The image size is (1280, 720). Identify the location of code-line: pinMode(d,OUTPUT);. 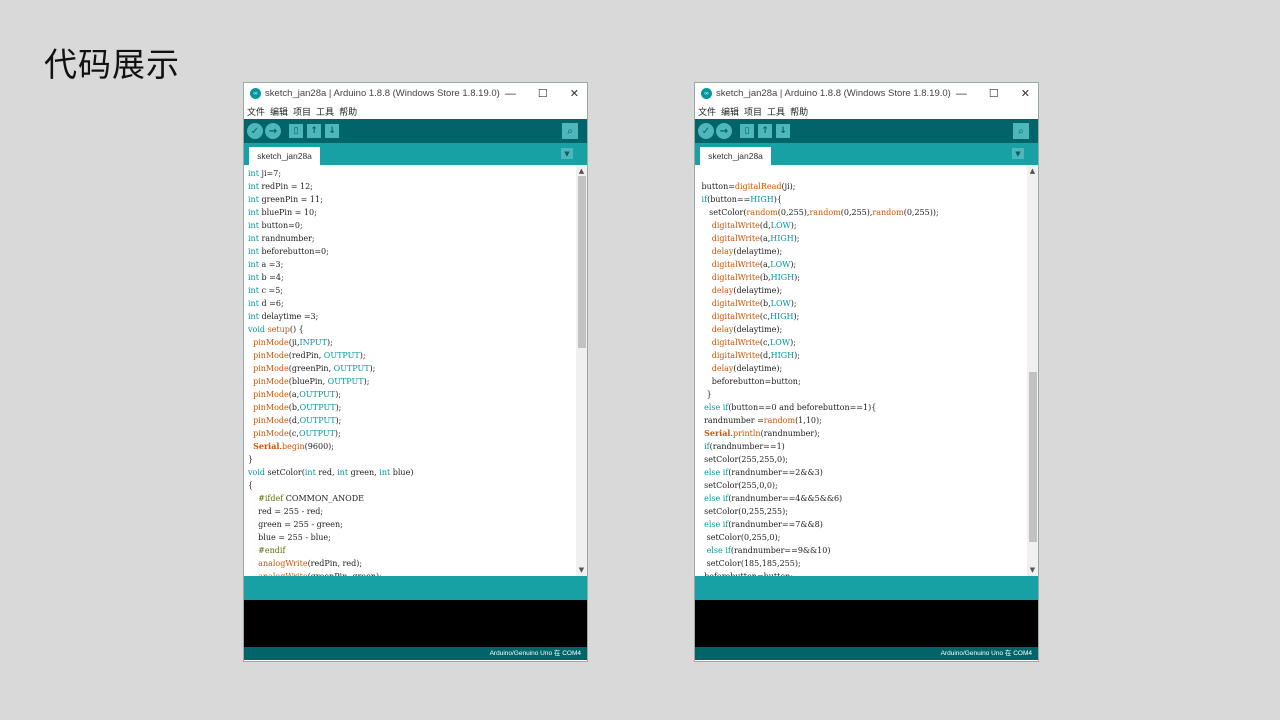
(297, 420).